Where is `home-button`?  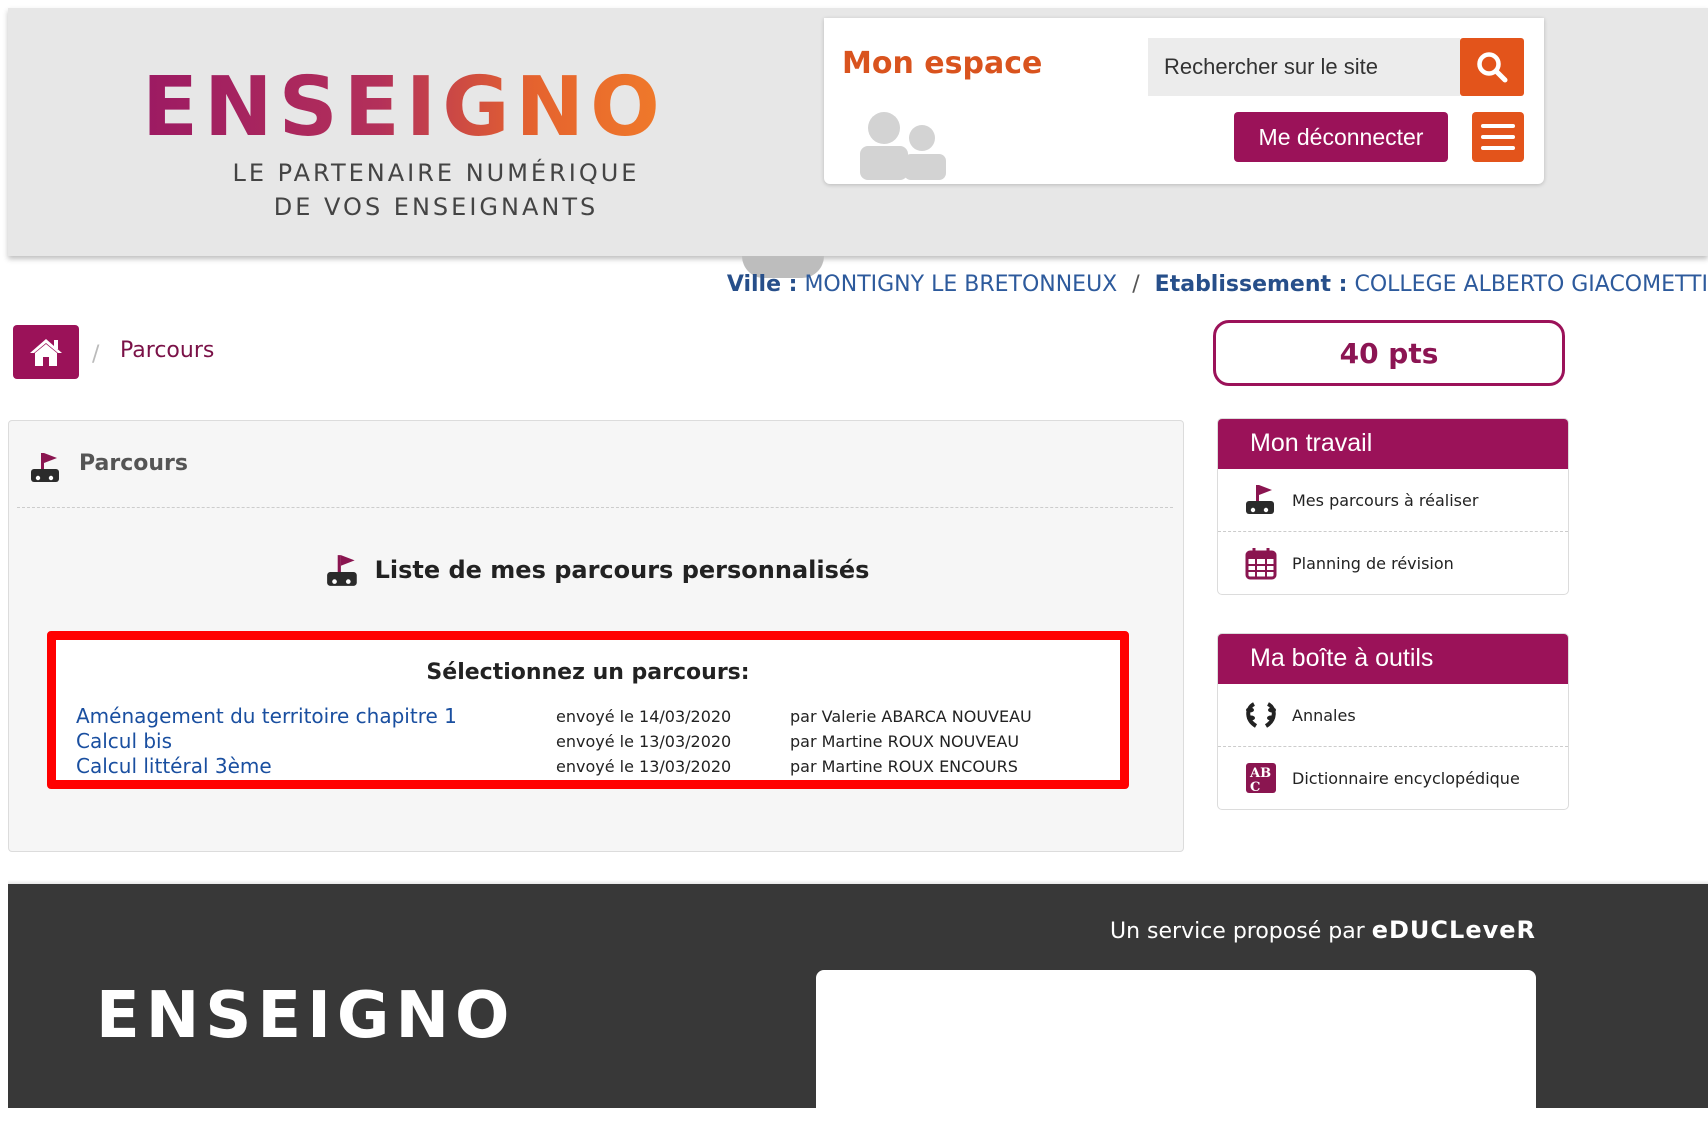 home-button is located at coordinates (46, 352).